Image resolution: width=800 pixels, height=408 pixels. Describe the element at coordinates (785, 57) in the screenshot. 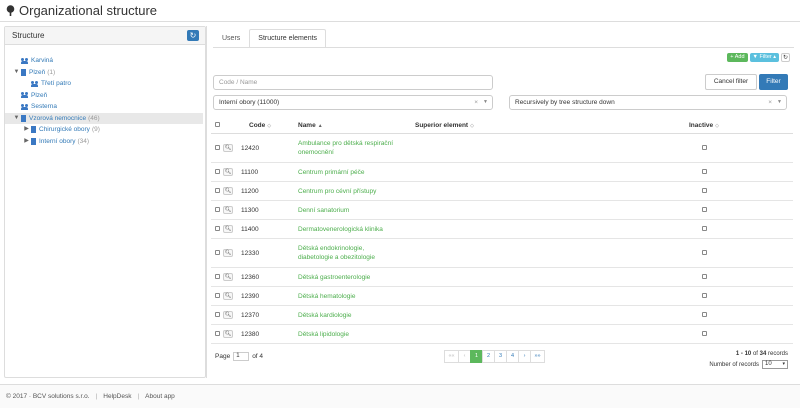

I see `refresh-icon: ↻` at that location.